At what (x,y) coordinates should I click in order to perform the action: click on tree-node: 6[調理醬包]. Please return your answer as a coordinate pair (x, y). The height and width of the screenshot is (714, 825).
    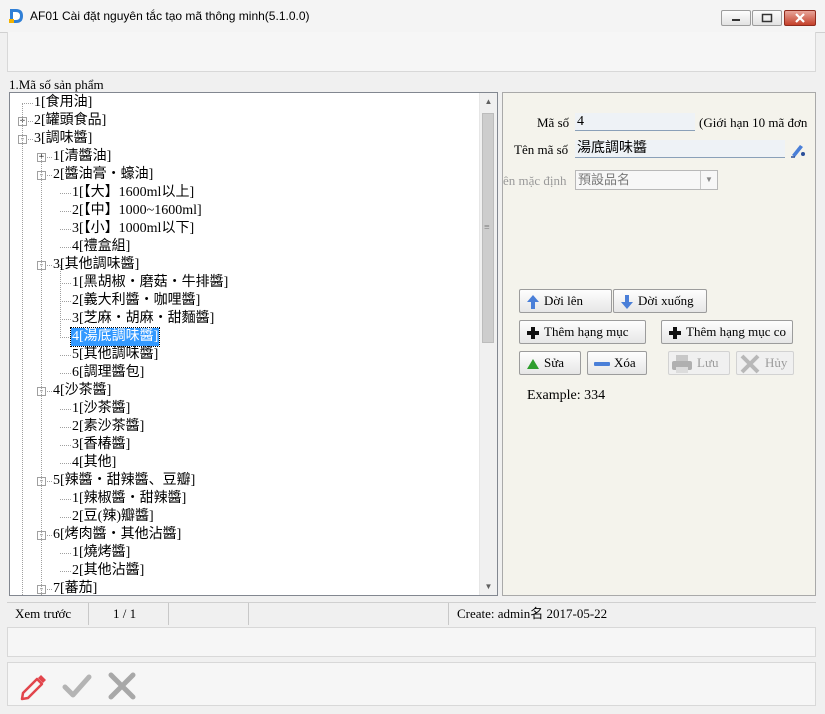
    Looking at the image, I should click on (245, 373).